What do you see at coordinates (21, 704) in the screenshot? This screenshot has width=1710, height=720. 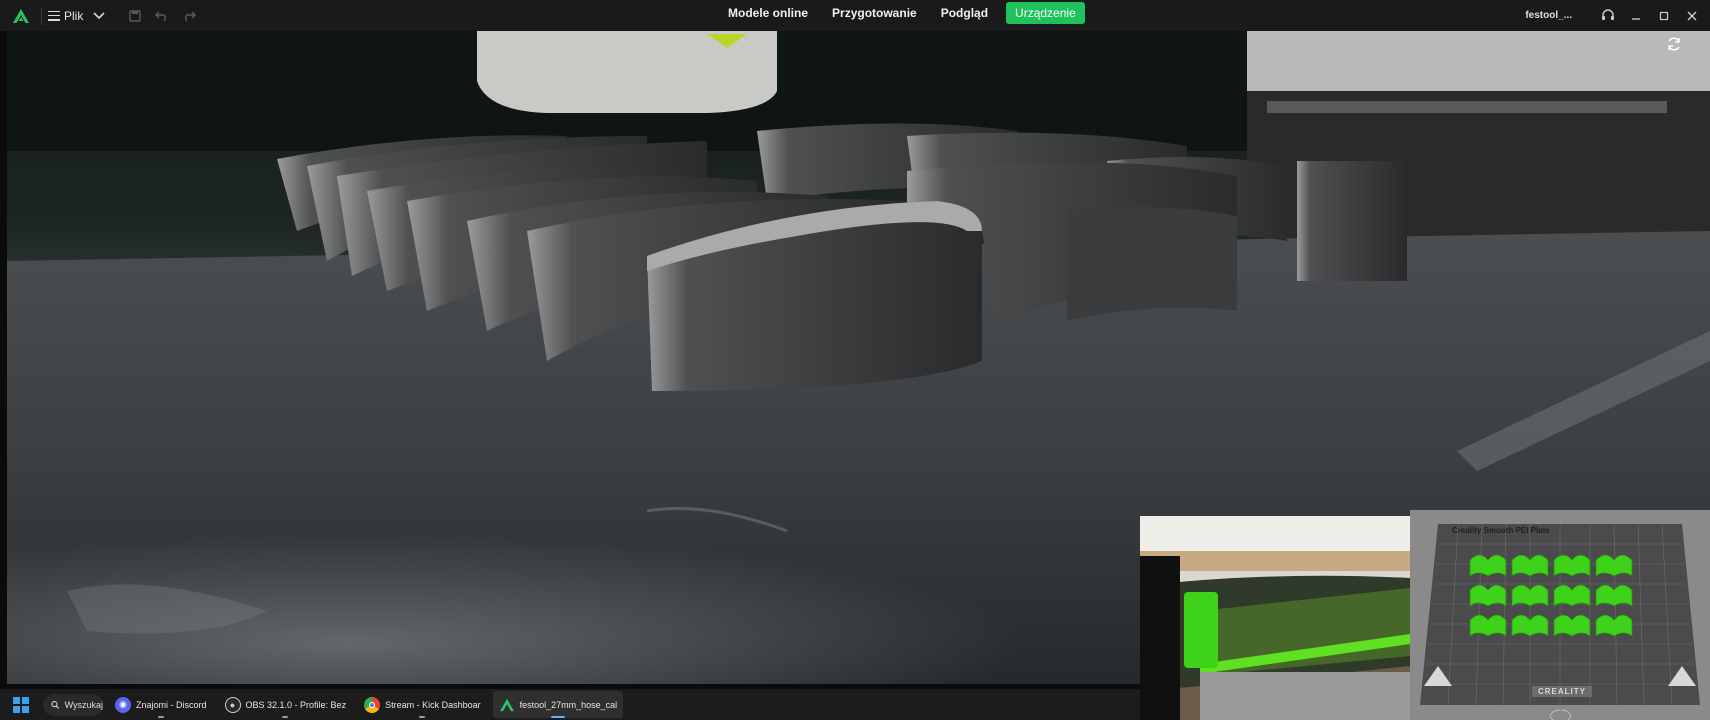 I see `windows-start-icon` at bounding box center [21, 704].